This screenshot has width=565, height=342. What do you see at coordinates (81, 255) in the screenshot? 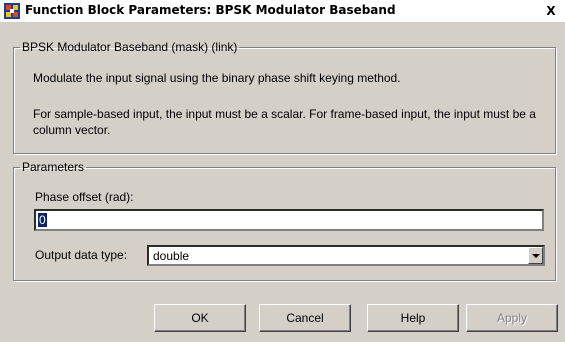
I see `output-data-type-label: Output data type:` at bounding box center [81, 255].